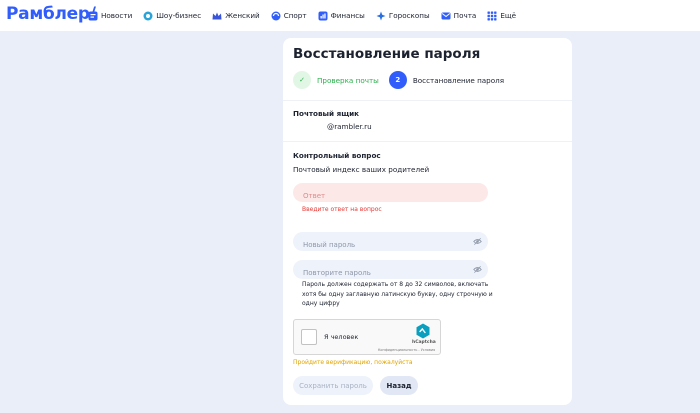 Image resolution: width=700 pixels, height=413 pixels. I want to click on page-title: Восстановление пароля, so click(387, 54).